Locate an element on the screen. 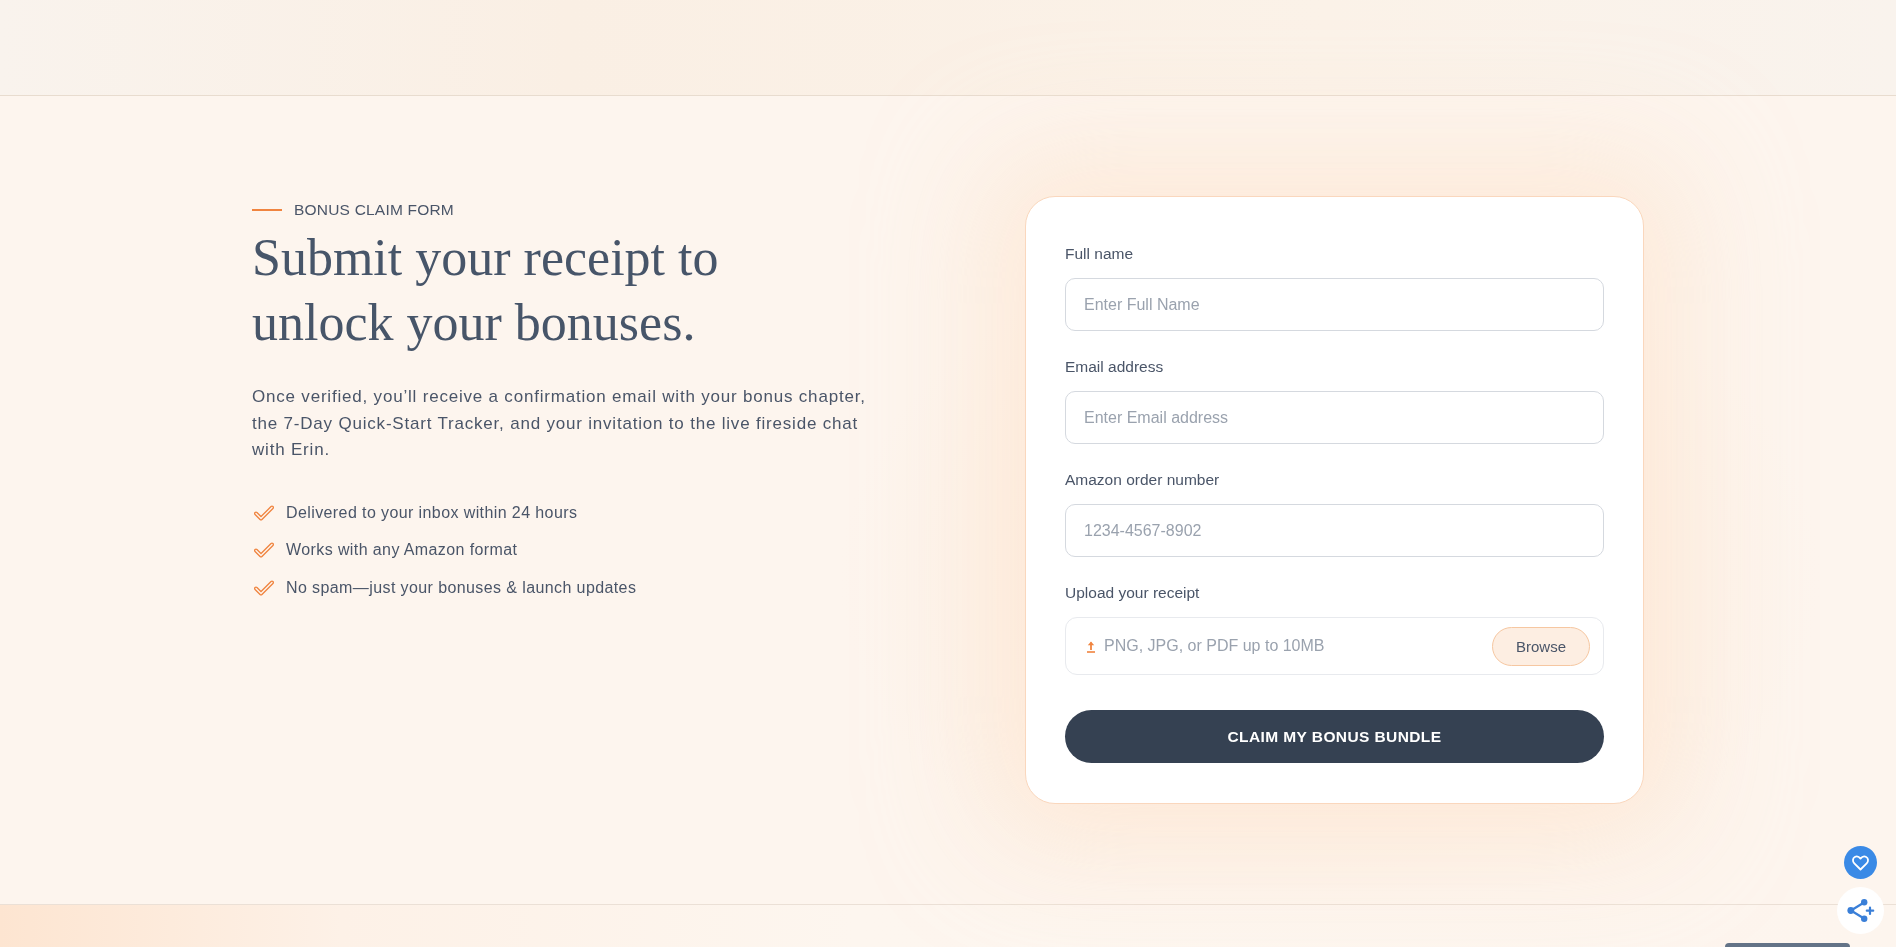 This screenshot has width=1896, height=947. text-field: Enter Email address is located at coordinates (1334, 417).